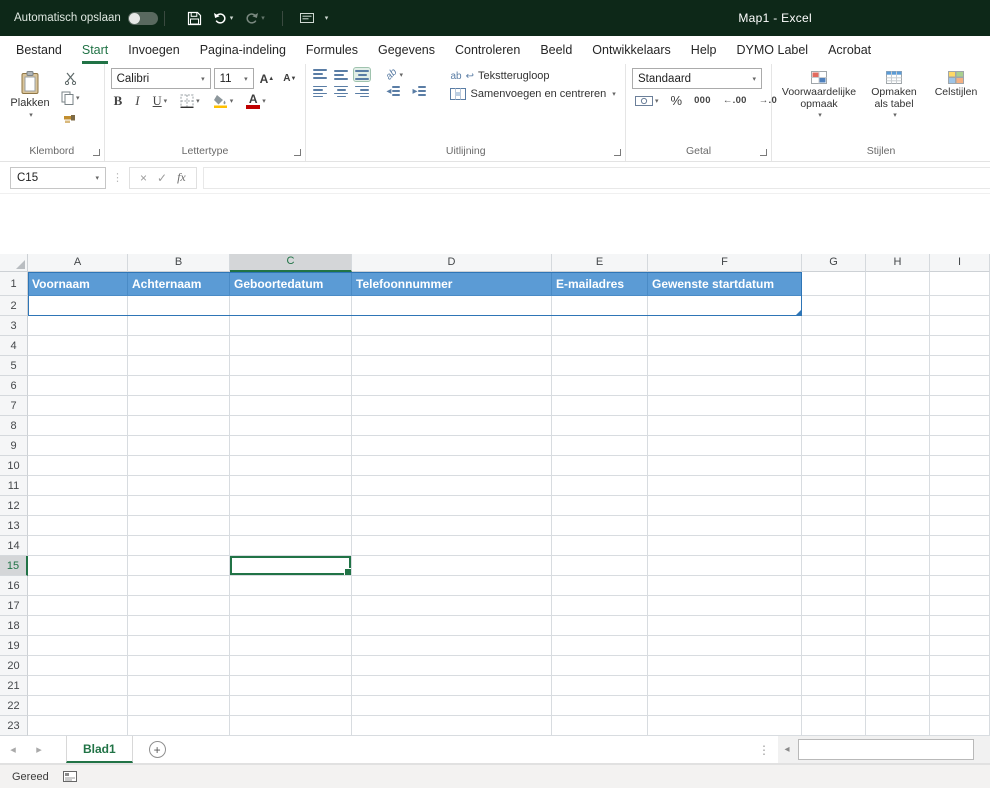  I want to click on cell-I18, so click(960, 626).